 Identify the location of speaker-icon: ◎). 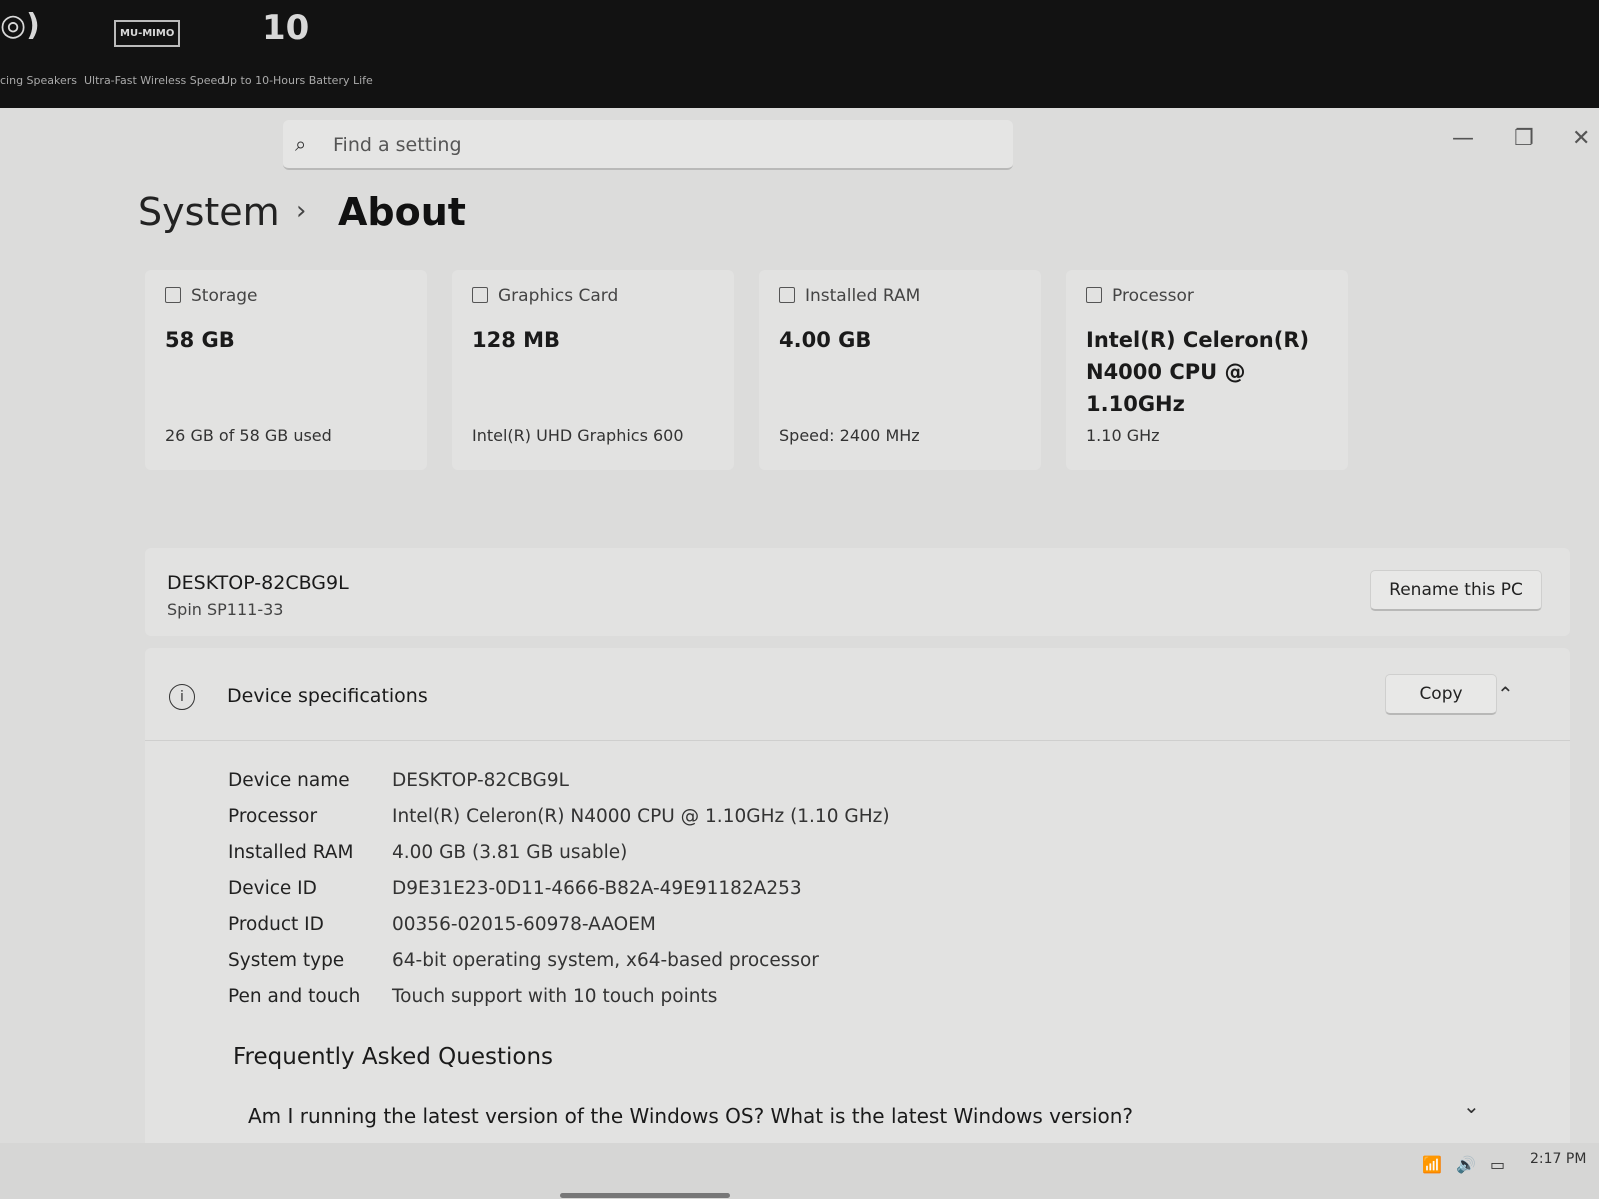
(20, 25).